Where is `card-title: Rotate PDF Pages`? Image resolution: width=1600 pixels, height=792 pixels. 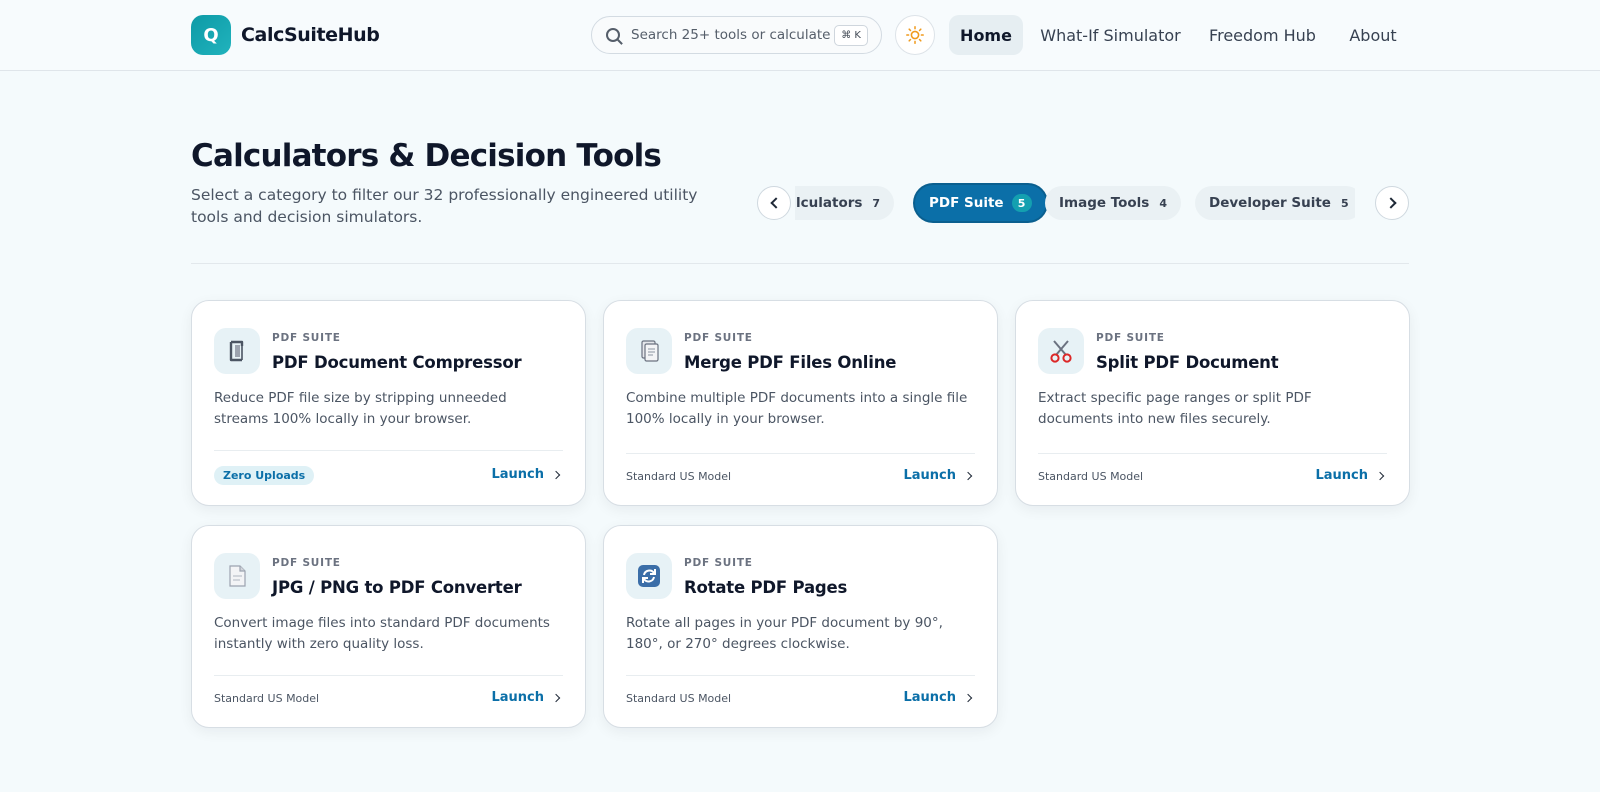
card-title: Rotate PDF Pages is located at coordinates (766, 587).